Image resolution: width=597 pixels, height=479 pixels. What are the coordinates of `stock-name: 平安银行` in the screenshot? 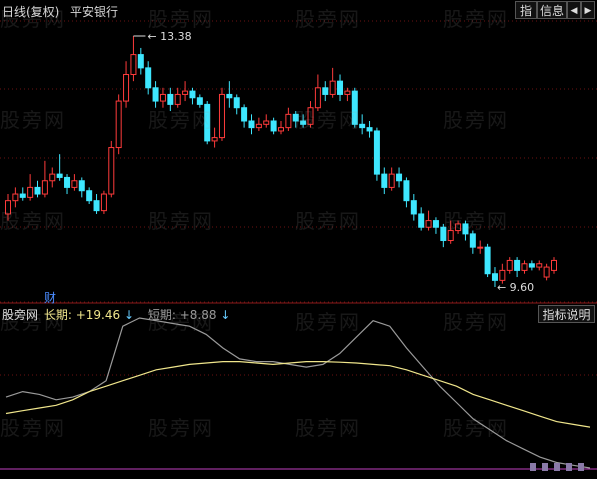 It's located at (94, 11).